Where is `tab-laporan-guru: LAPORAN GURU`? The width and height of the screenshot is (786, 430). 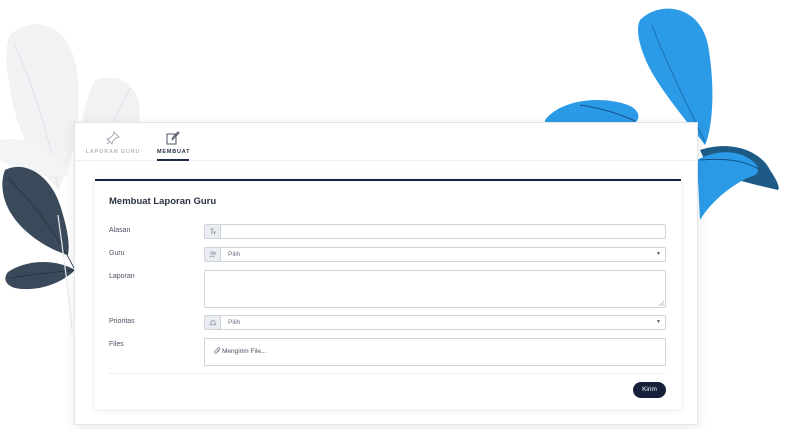
tab-laporan-guru: LAPORAN GURU is located at coordinates (113, 142).